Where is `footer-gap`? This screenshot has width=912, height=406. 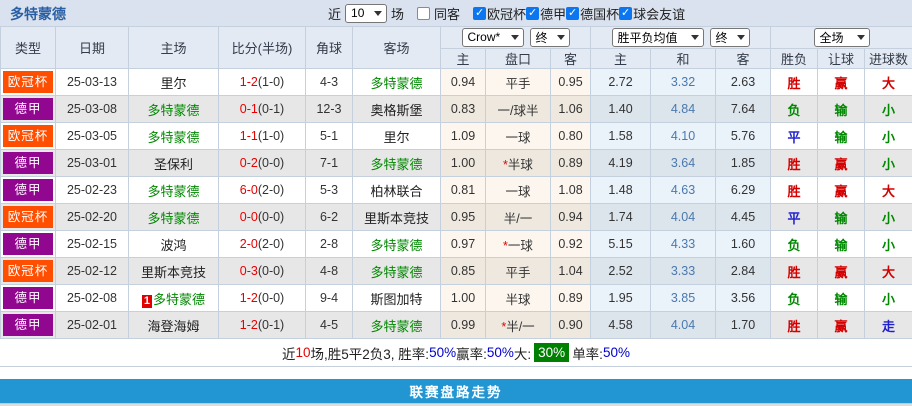 footer-gap is located at coordinates (456, 373).